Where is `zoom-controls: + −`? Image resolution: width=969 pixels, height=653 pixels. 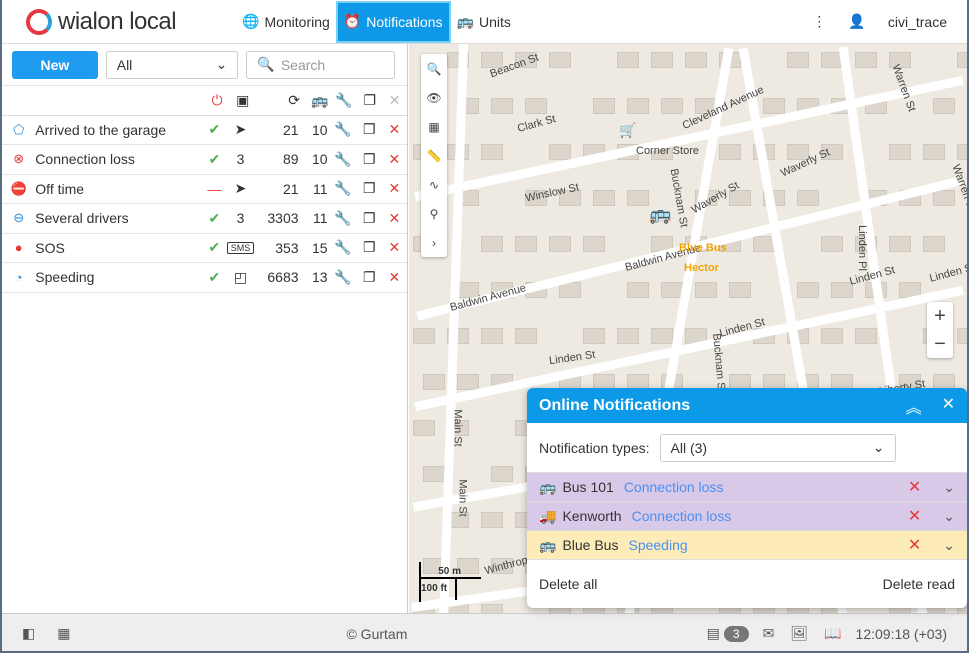 zoom-controls: + − is located at coordinates (940, 330).